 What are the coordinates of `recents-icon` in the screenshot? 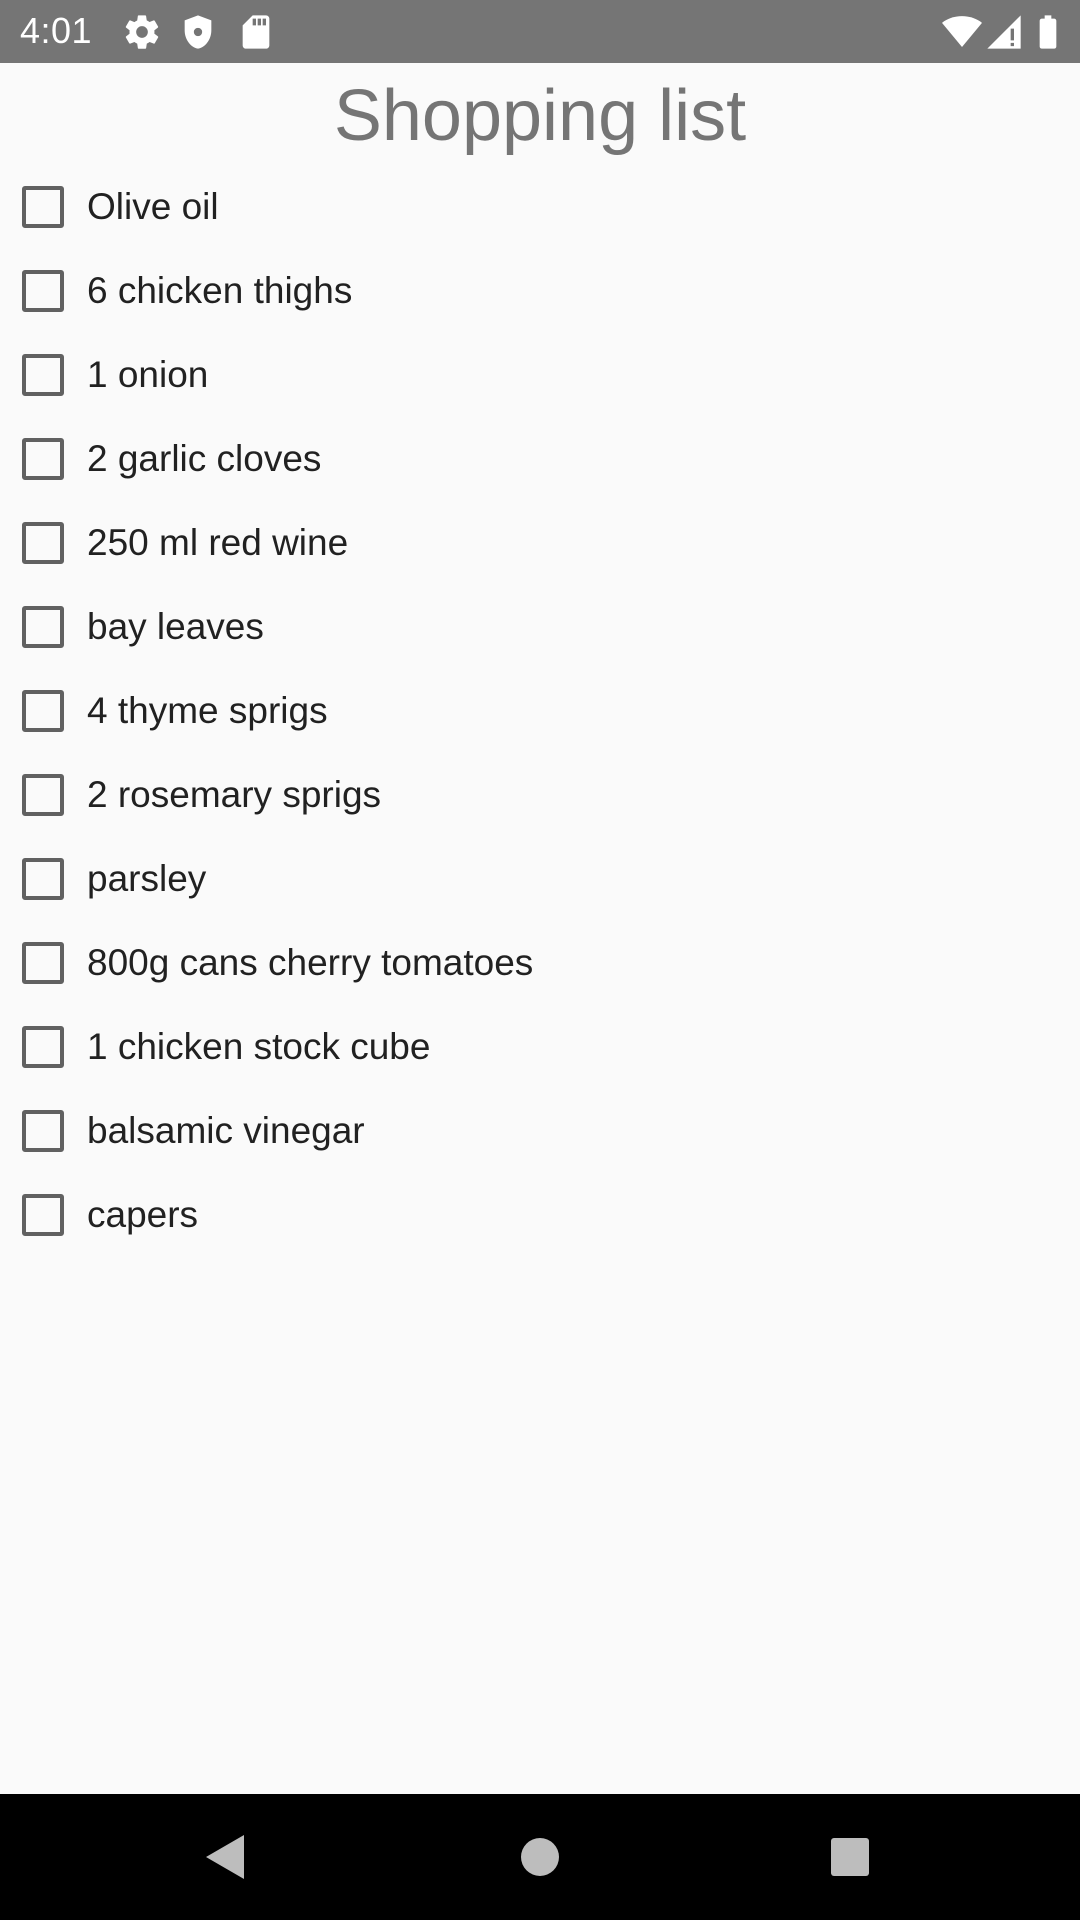 It's located at (850, 1857).